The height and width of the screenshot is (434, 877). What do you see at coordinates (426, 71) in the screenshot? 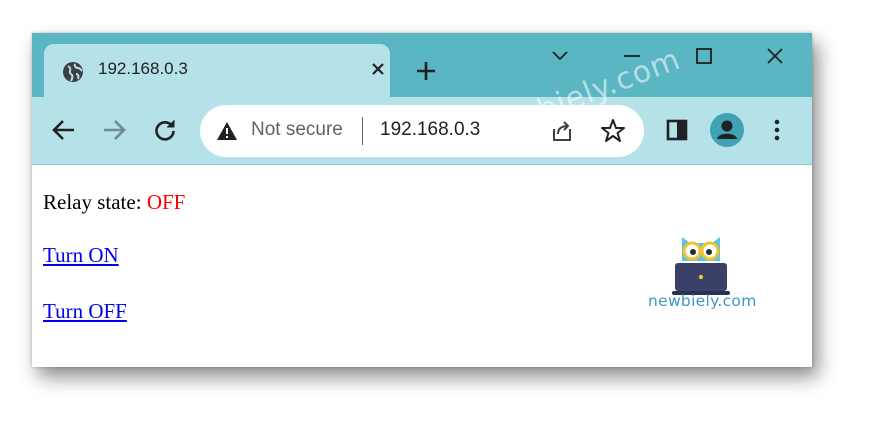
I see `new-tab-button` at bounding box center [426, 71].